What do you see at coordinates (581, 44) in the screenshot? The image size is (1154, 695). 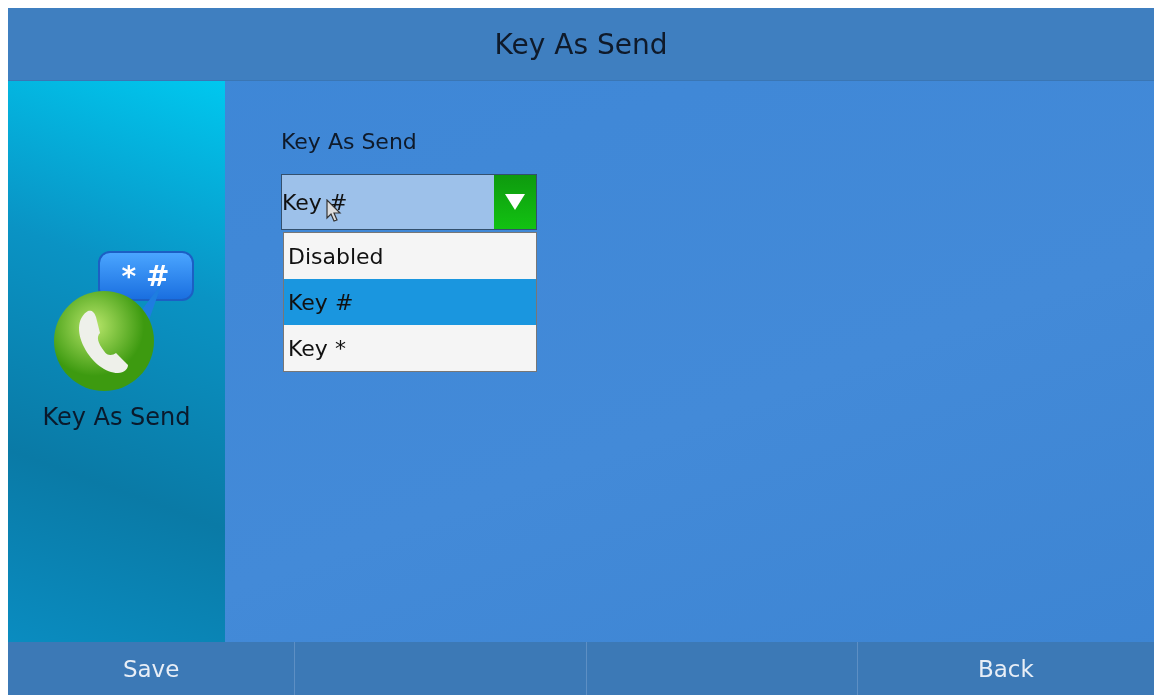 I see `screen-title: Key As Send` at bounding box center [581, 44].